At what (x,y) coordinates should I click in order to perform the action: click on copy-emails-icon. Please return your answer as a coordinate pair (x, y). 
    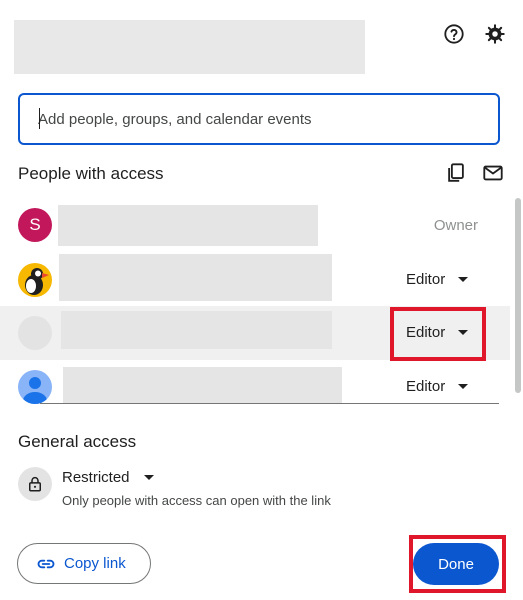
    Looking at the image, I should click on (456, 173).